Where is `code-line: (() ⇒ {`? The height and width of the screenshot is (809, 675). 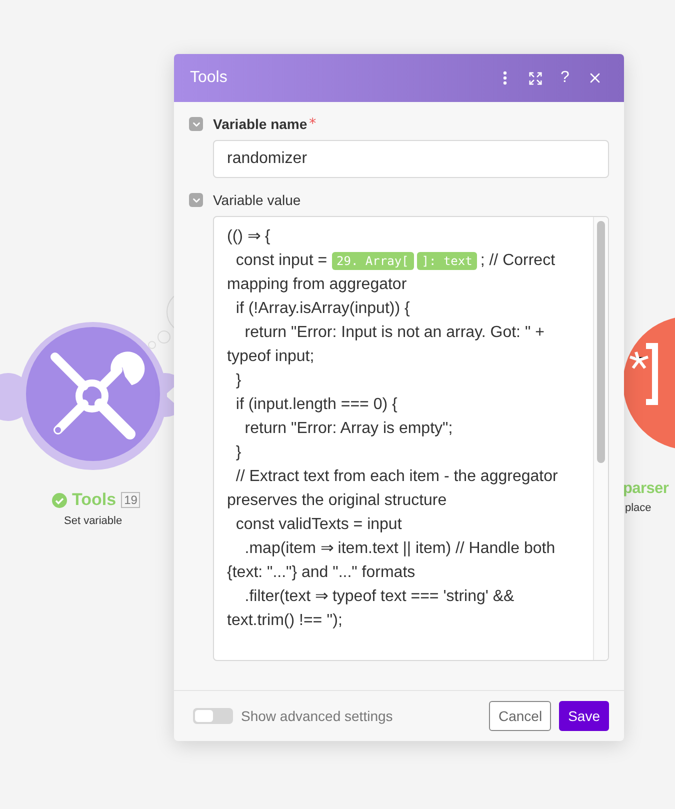 code-line: (() ⇒ { is located at coordinates (248, 236).